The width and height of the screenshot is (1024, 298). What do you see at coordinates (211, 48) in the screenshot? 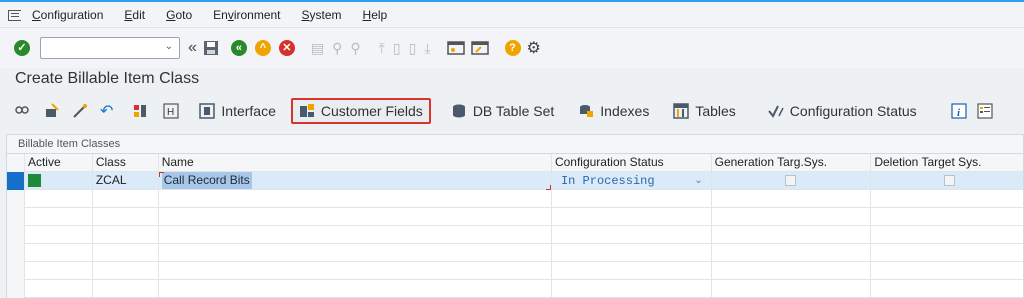
I see `save-icon` at bounding box center [211, 48].